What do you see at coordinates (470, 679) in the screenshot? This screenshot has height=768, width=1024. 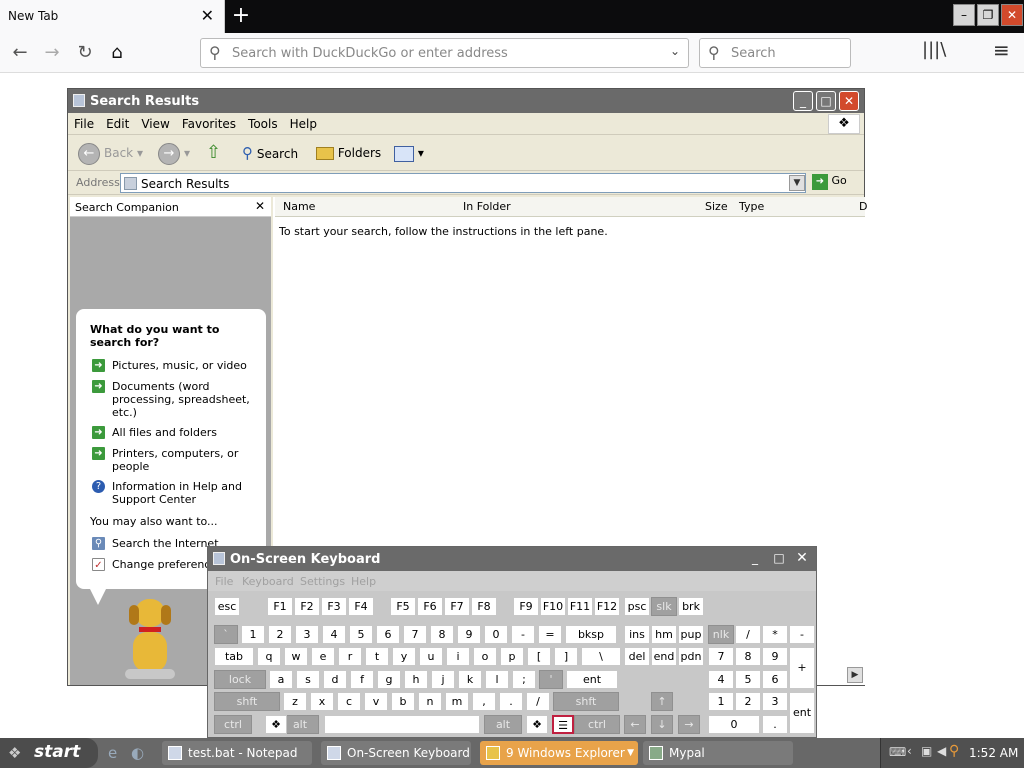 I see `key-caps-8: k` at bounding box center [470, 679].